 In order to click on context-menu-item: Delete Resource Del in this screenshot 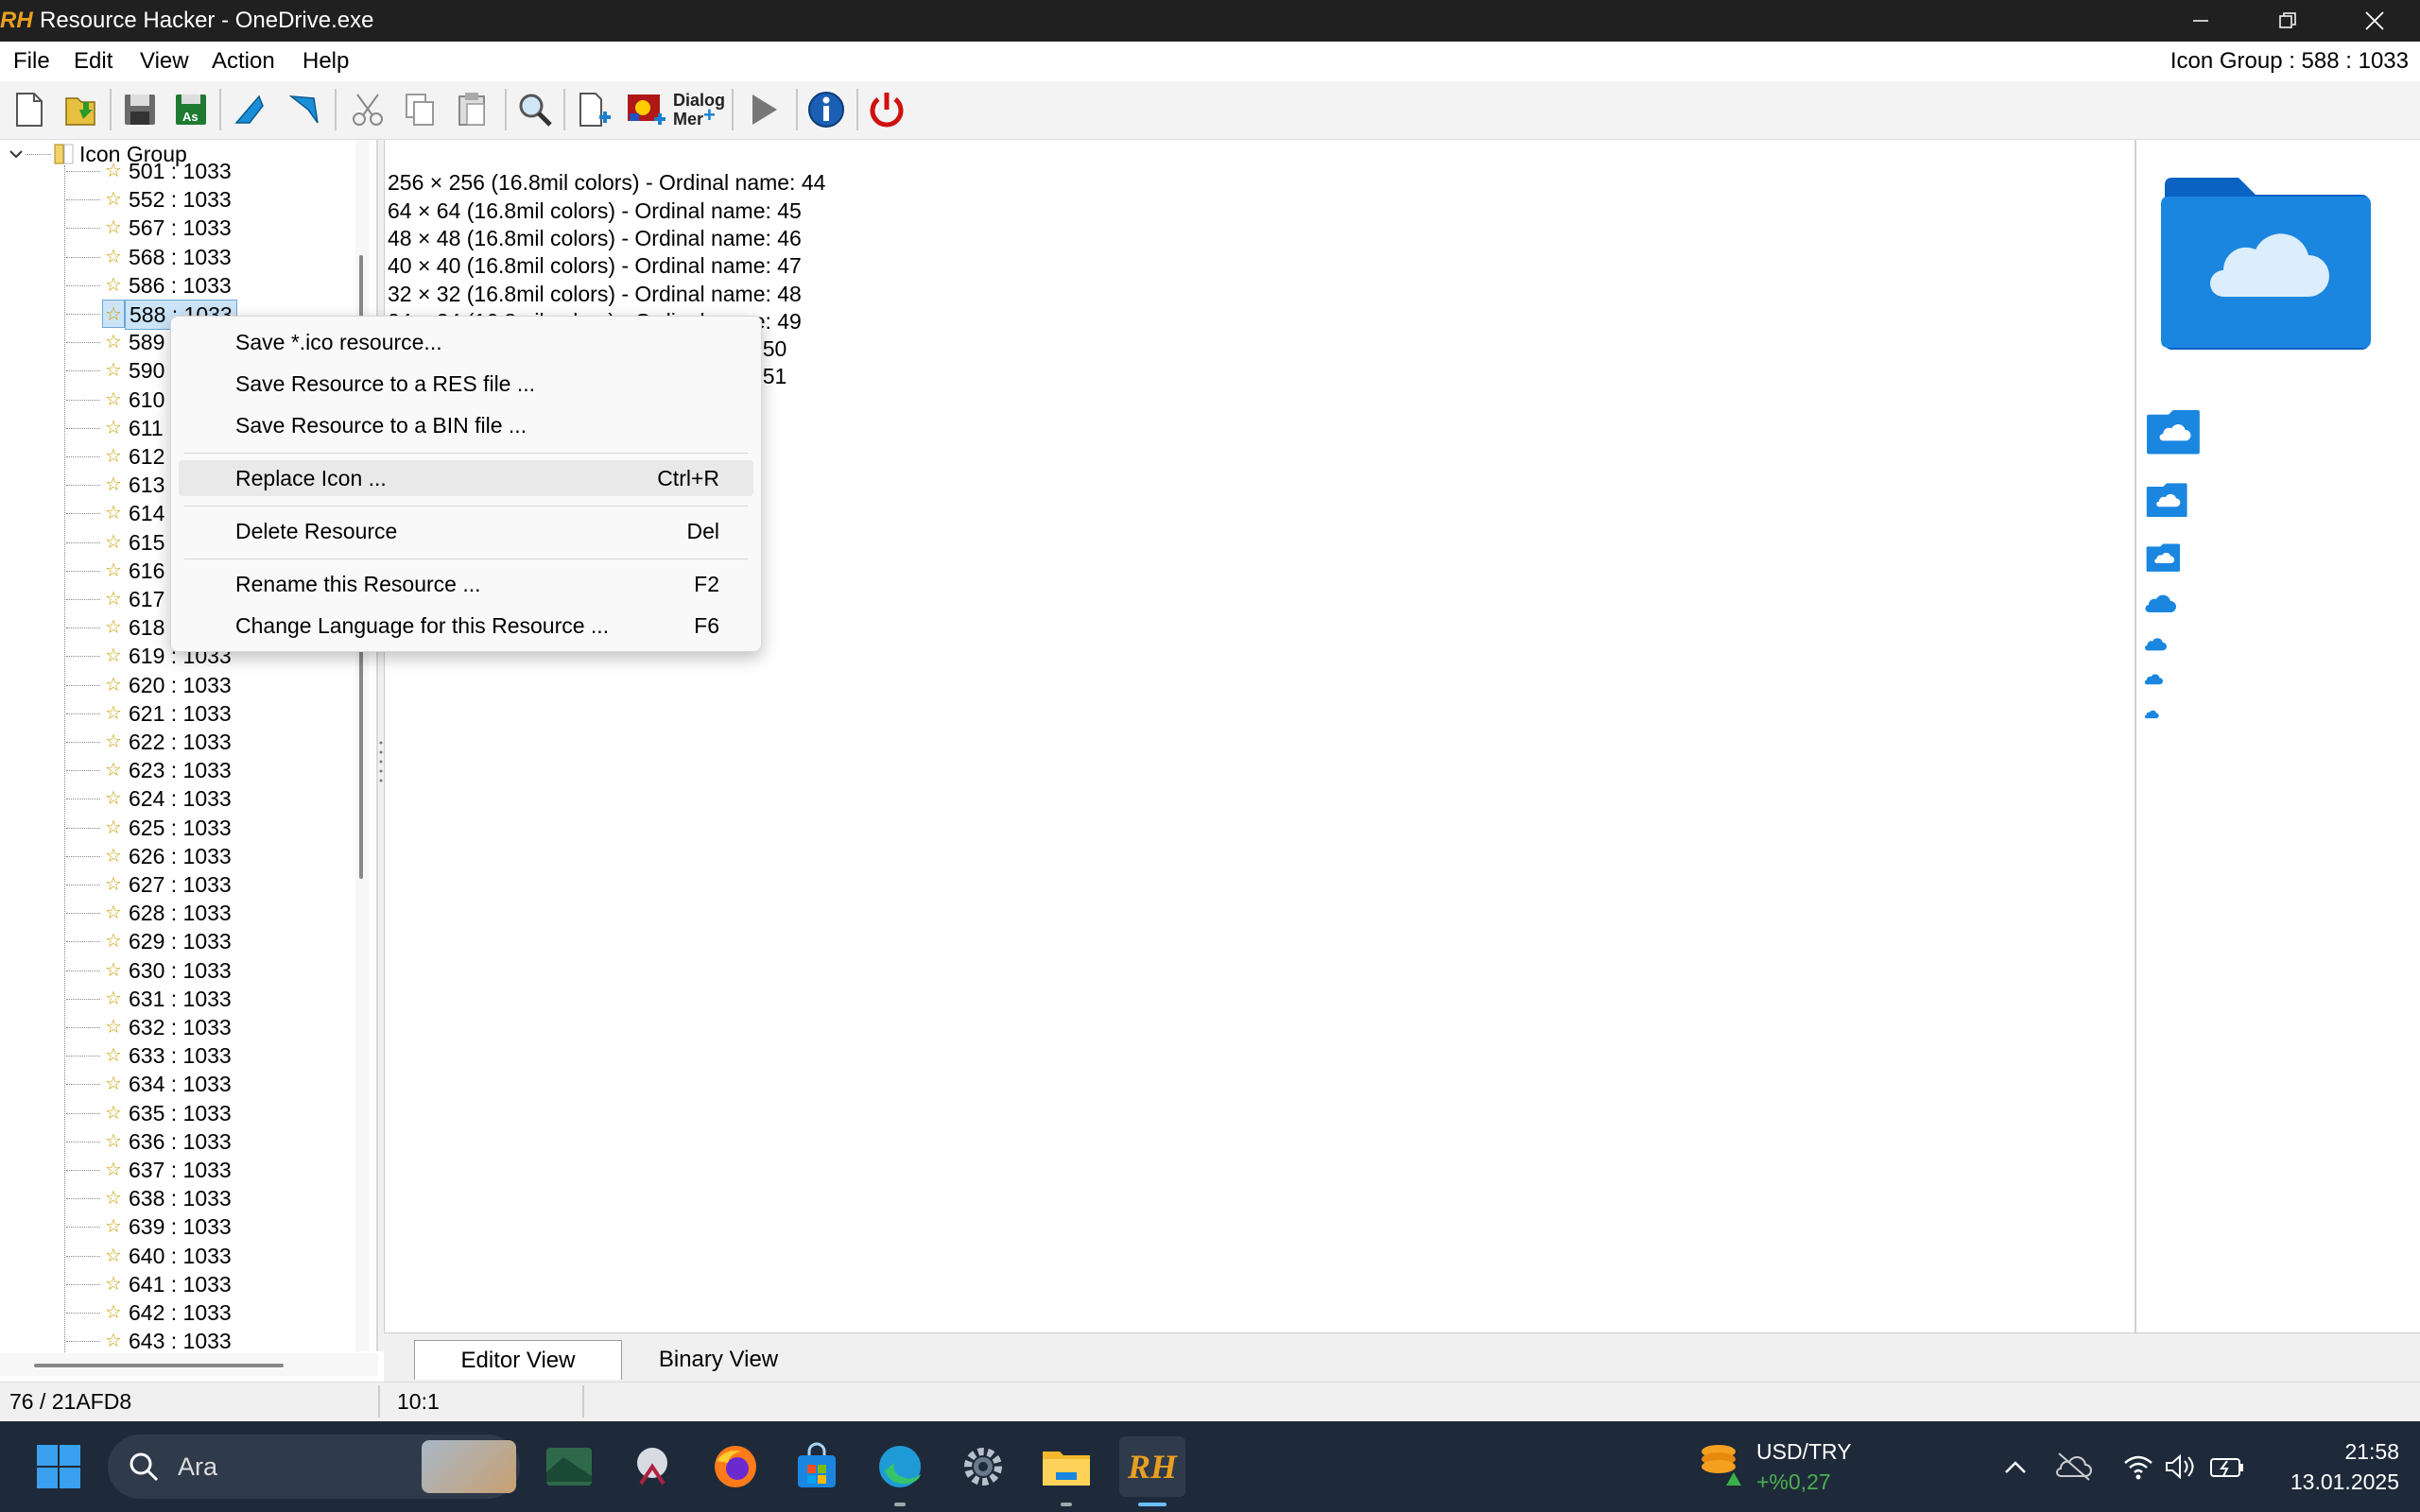, I will do `click(466, 531)`.